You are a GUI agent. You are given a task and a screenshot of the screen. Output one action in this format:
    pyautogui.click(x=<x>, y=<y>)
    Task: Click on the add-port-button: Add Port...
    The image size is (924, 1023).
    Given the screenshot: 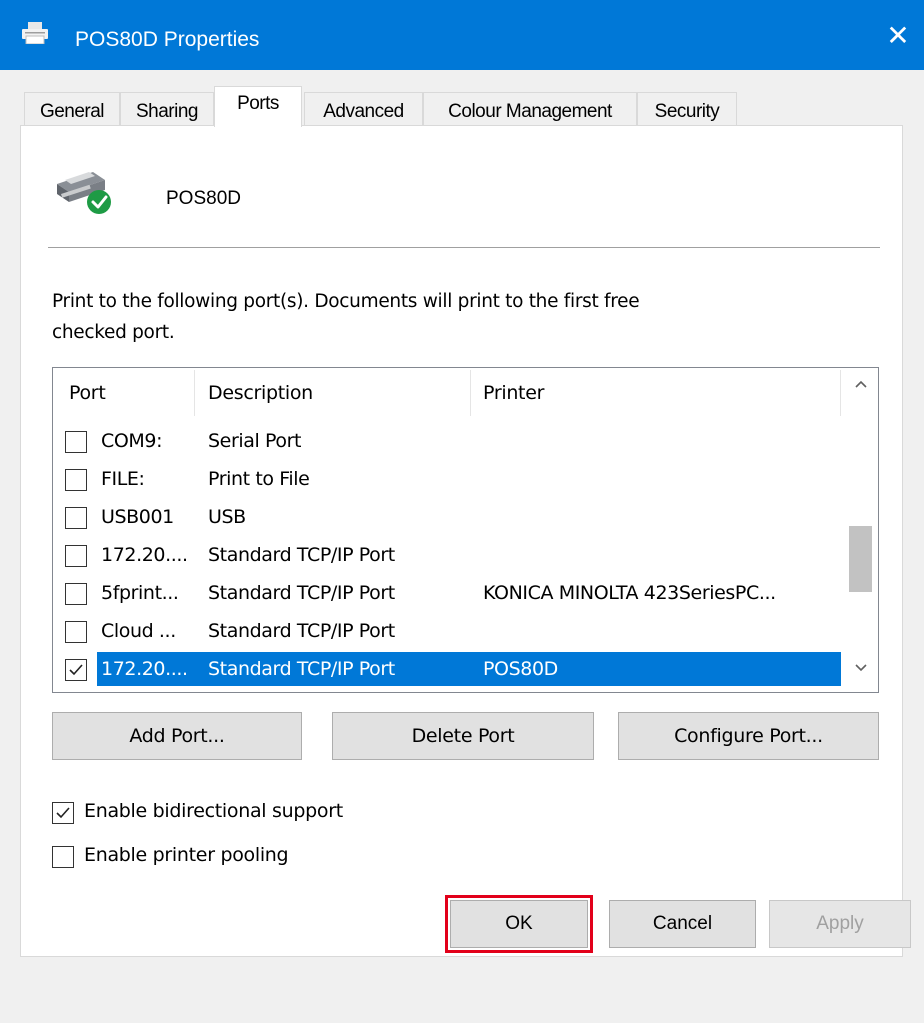 What is the action you would take?
    pyautogui.click(x=177, y=736)
    